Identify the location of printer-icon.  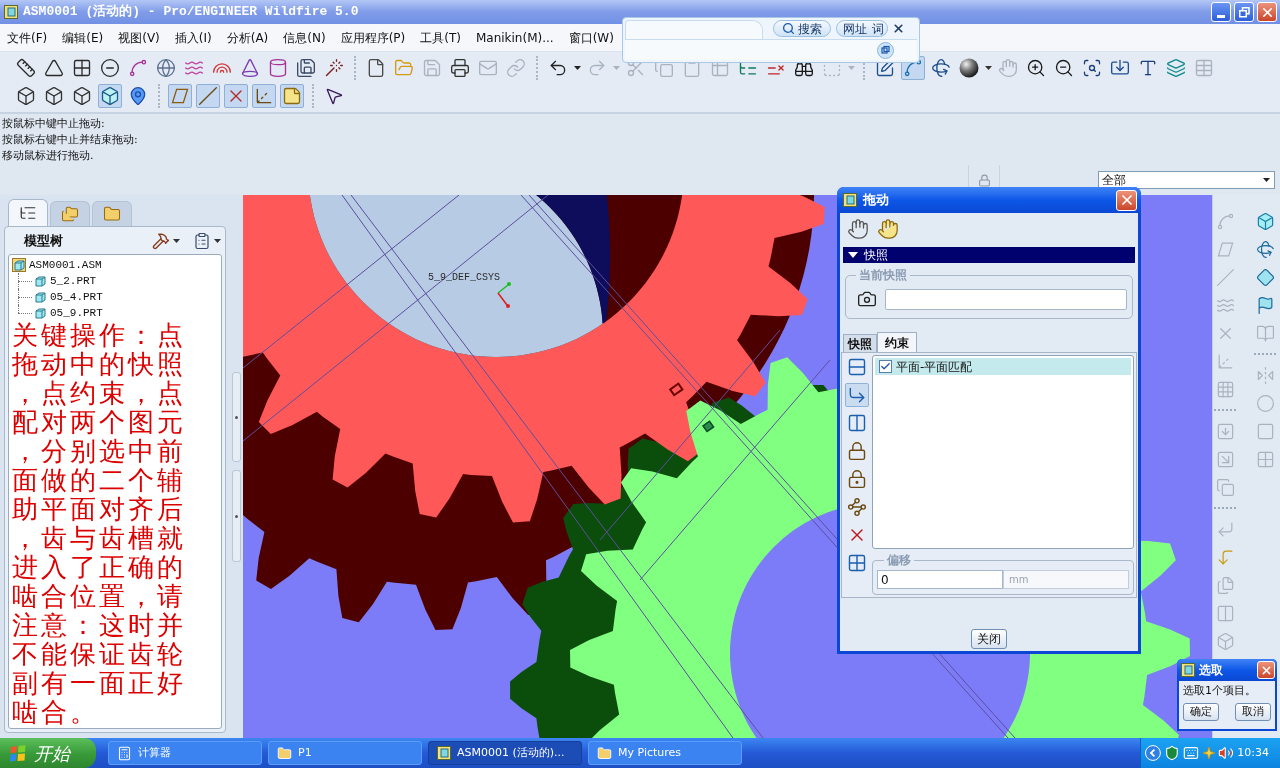
(460, 68).